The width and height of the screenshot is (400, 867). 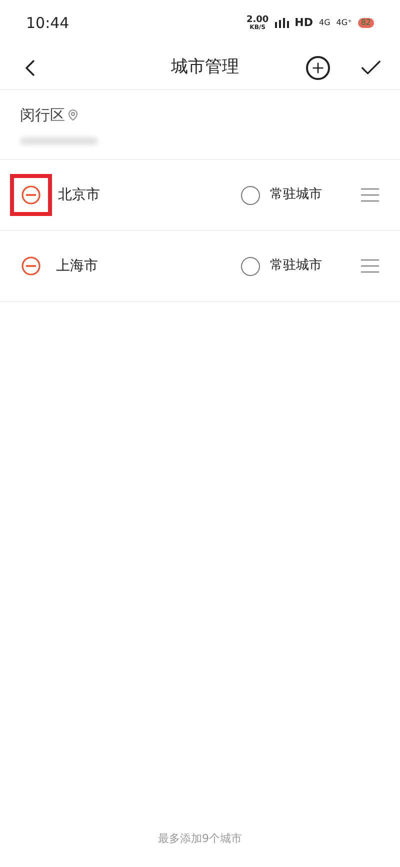 What do you see at coordinates (281, 23) in the screenshot?
I see `signal-icon` at bounding box center [281, 23].